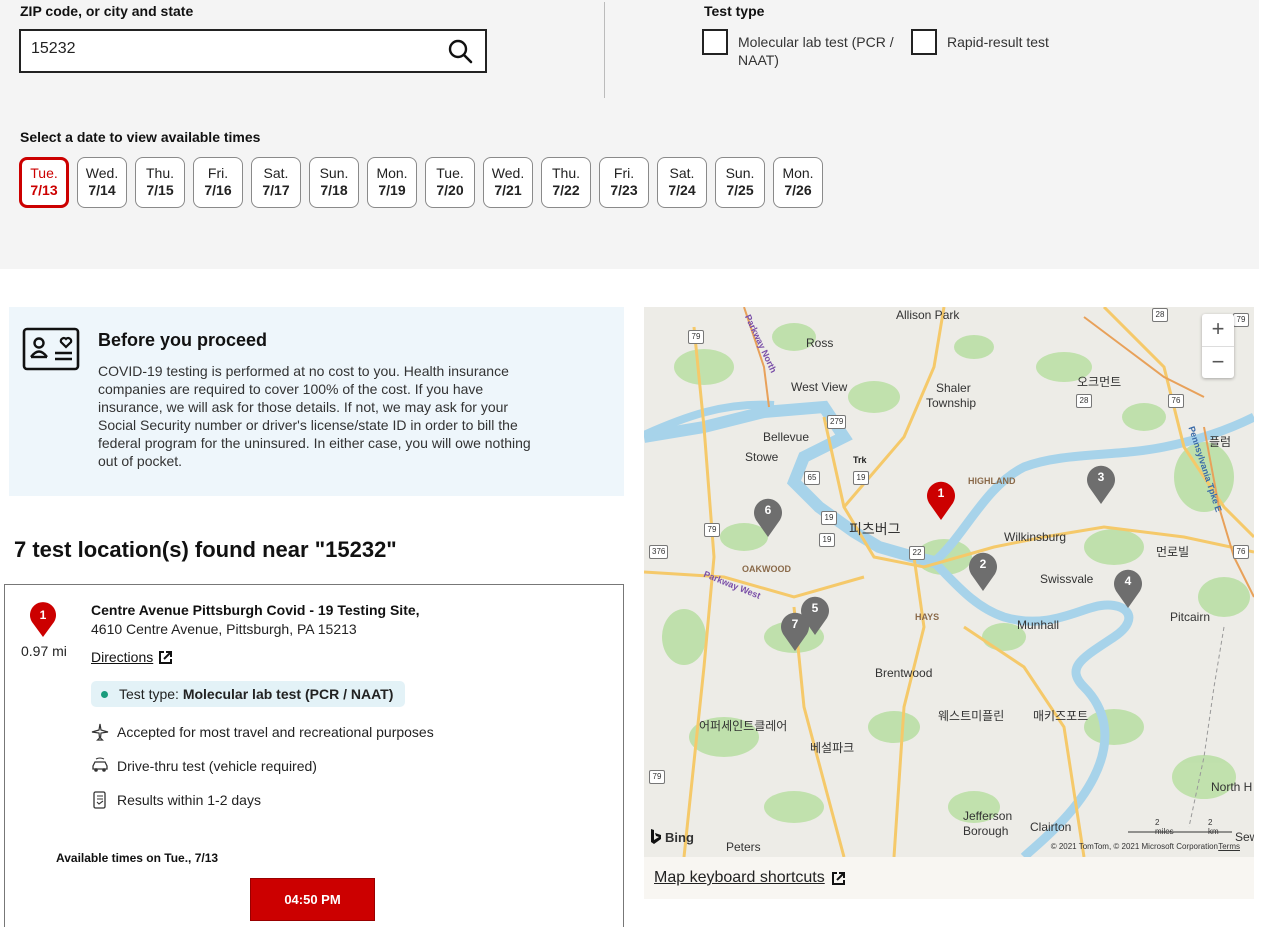 Image resolution: width=1273 pixels, height=927 pixels. I want to click on map-label-plum: 플럼, so click(1220, 442).